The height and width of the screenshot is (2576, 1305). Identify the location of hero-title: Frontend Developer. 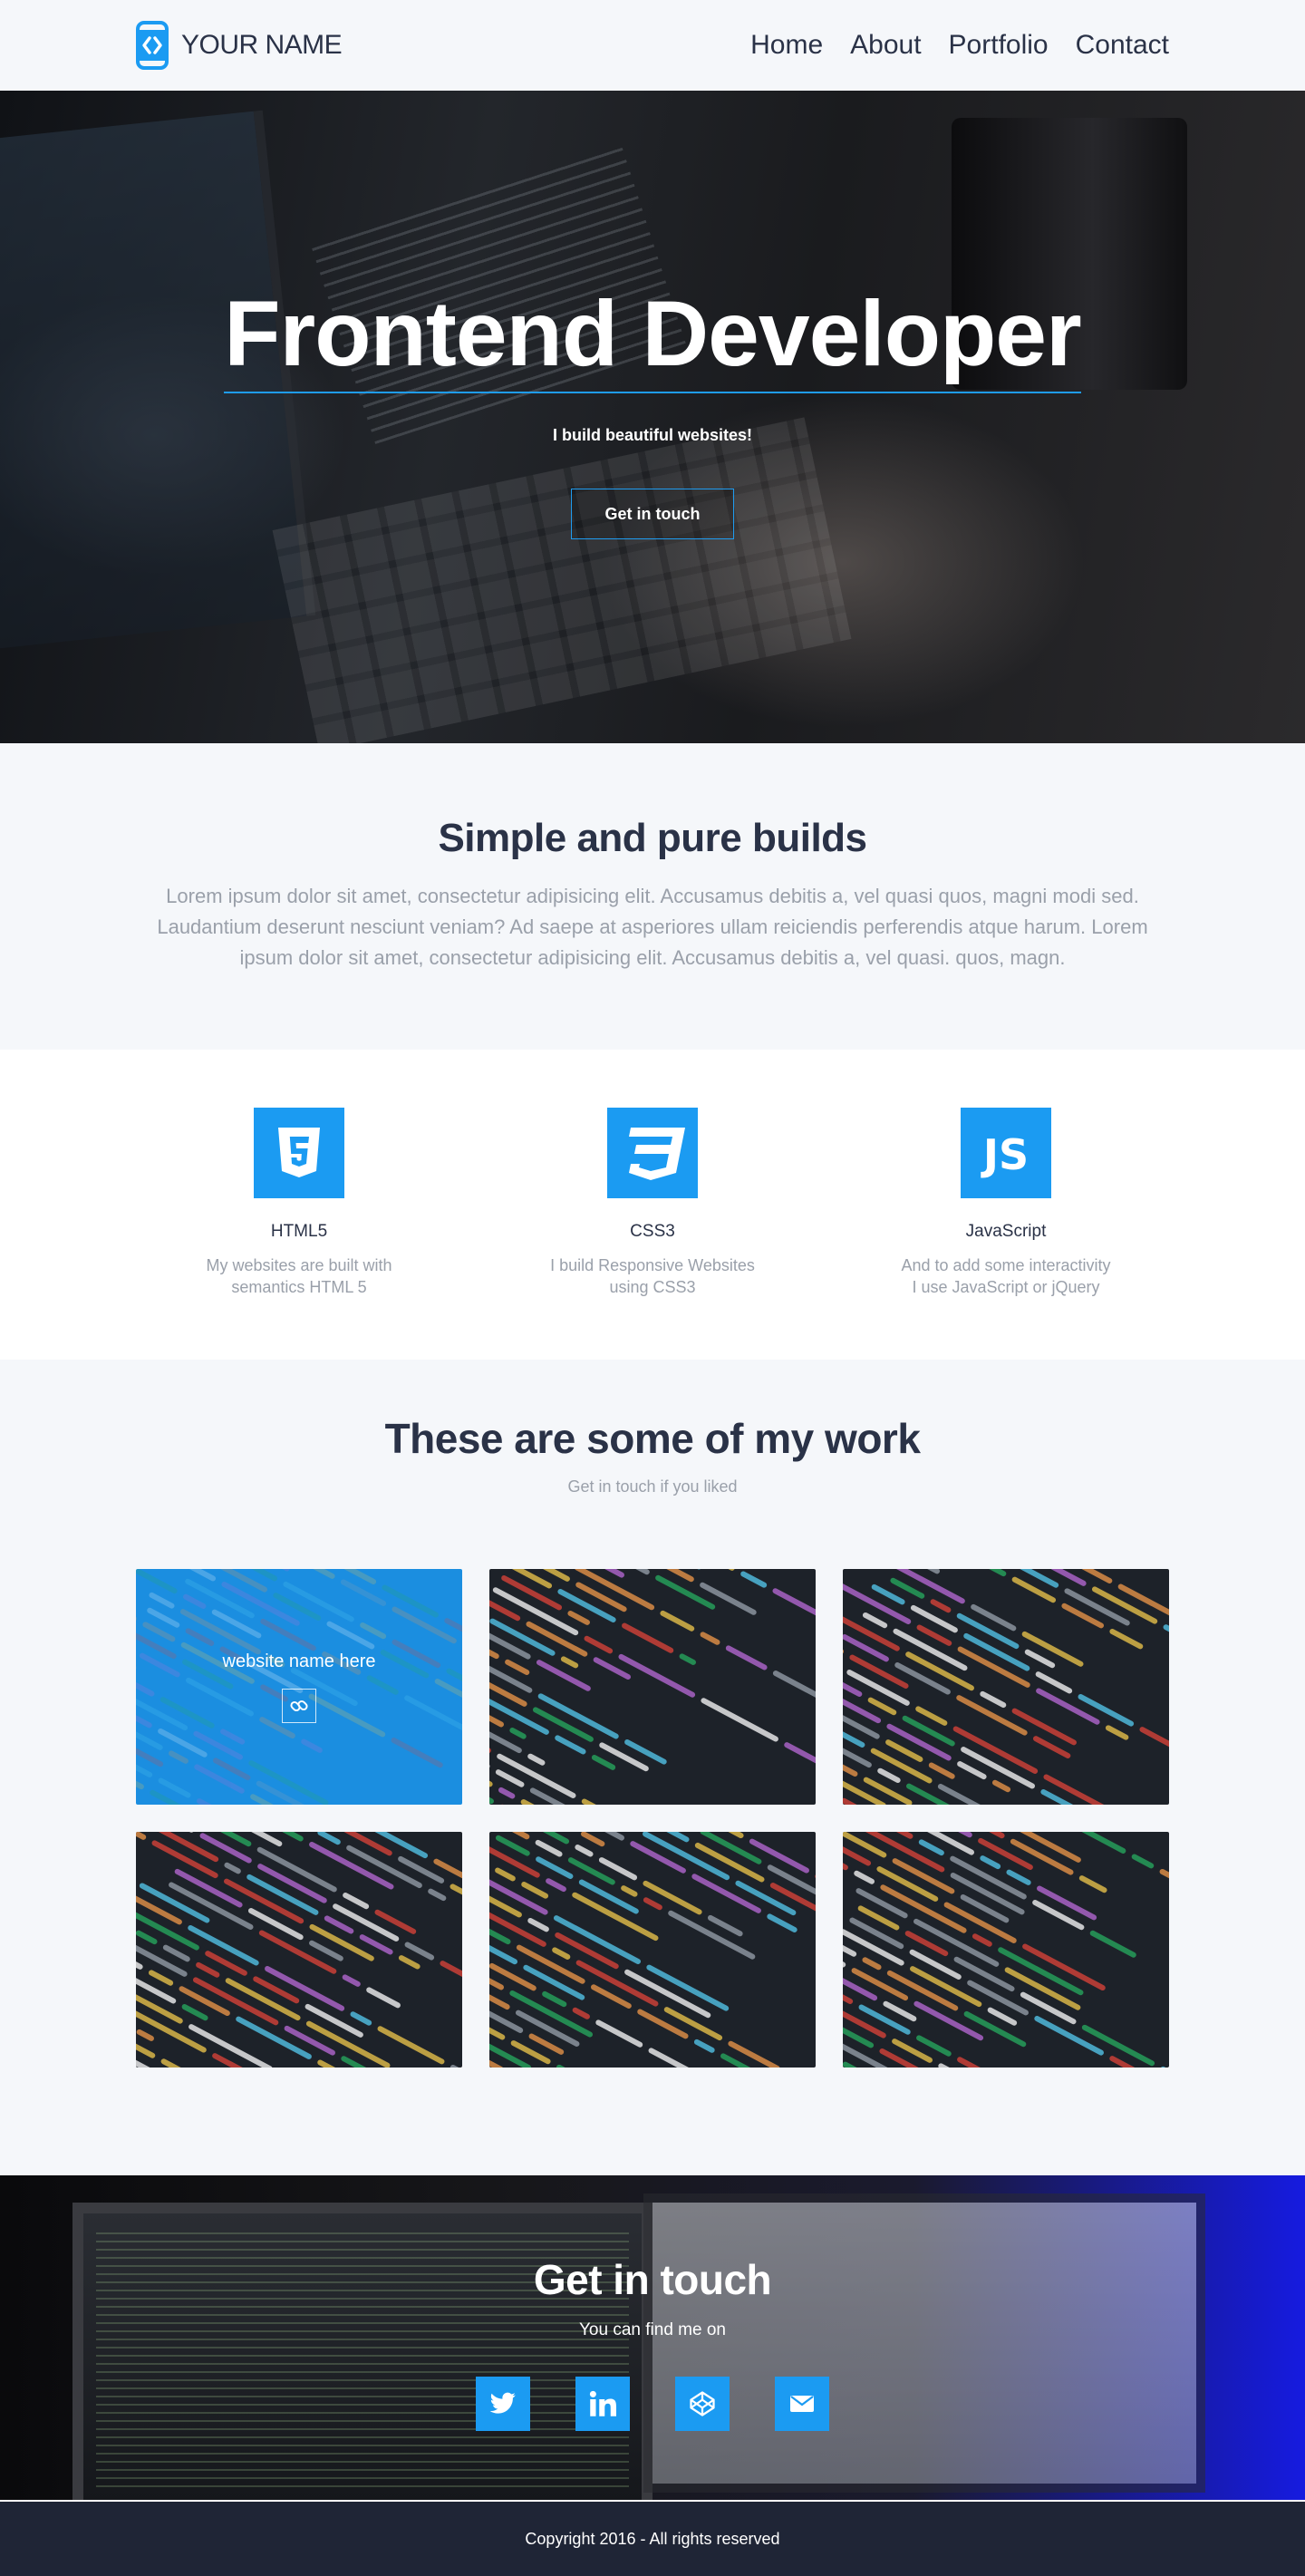
(653, 339).